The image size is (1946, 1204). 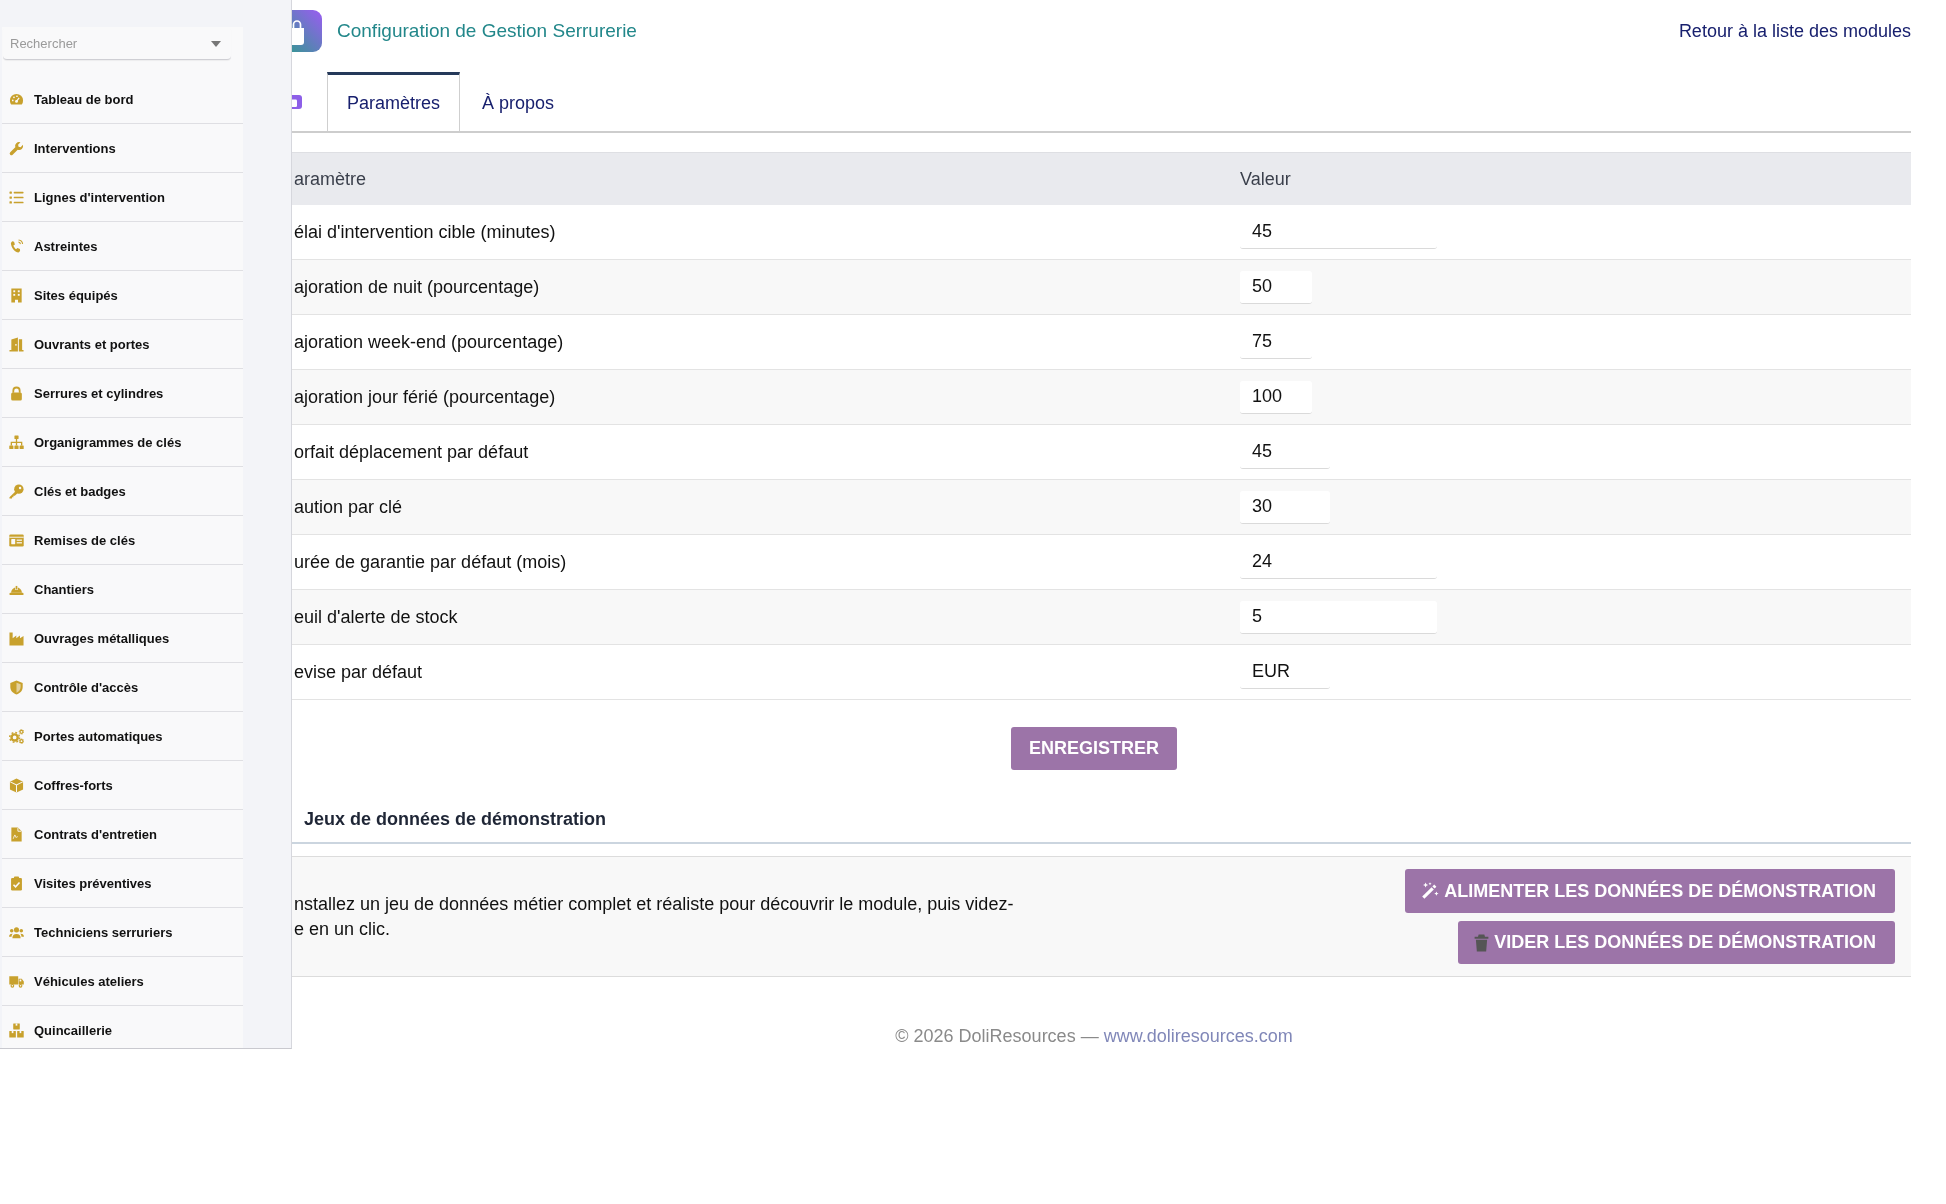 I want to click on sidebar-item: Ouvrants et portes, so click(x=122, y=344).